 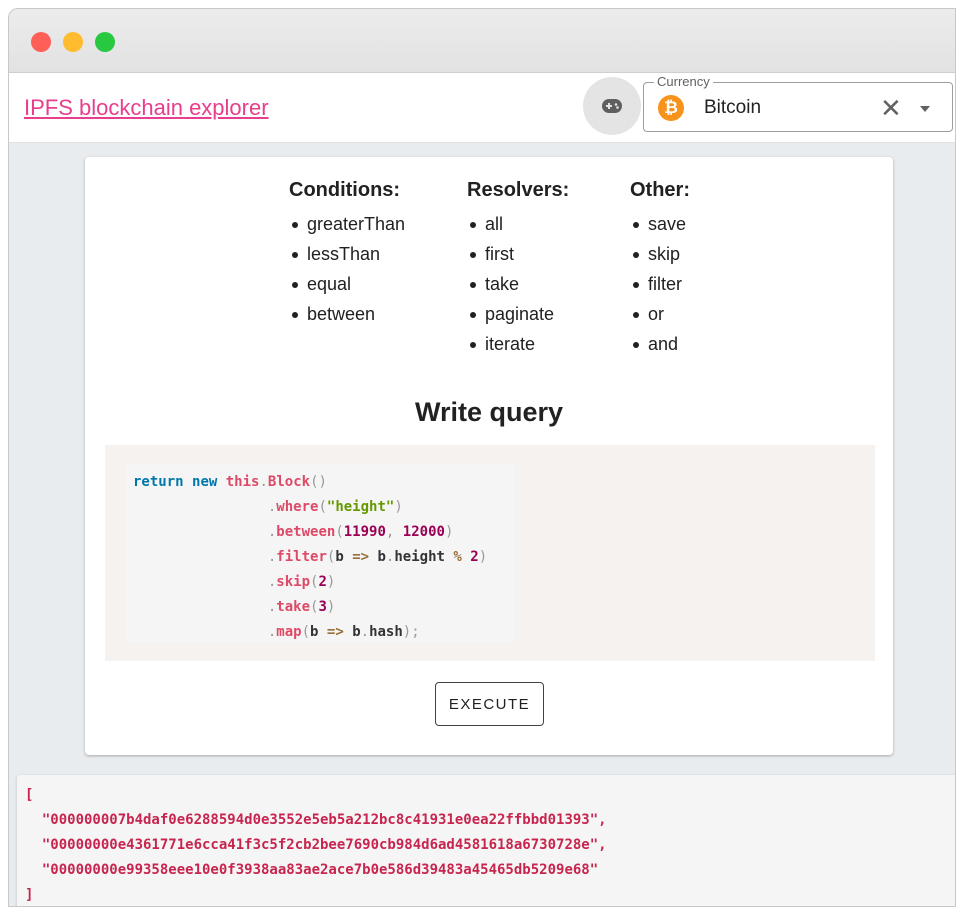 I want to click on list-item: filter, so click(x=660, y=284).